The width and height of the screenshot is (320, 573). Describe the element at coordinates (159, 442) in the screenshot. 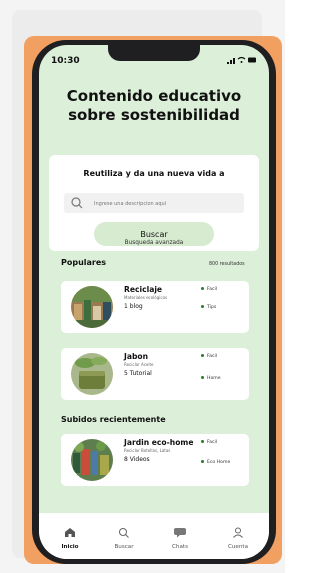

I see `item-title: Jardin eco-home` at that location.